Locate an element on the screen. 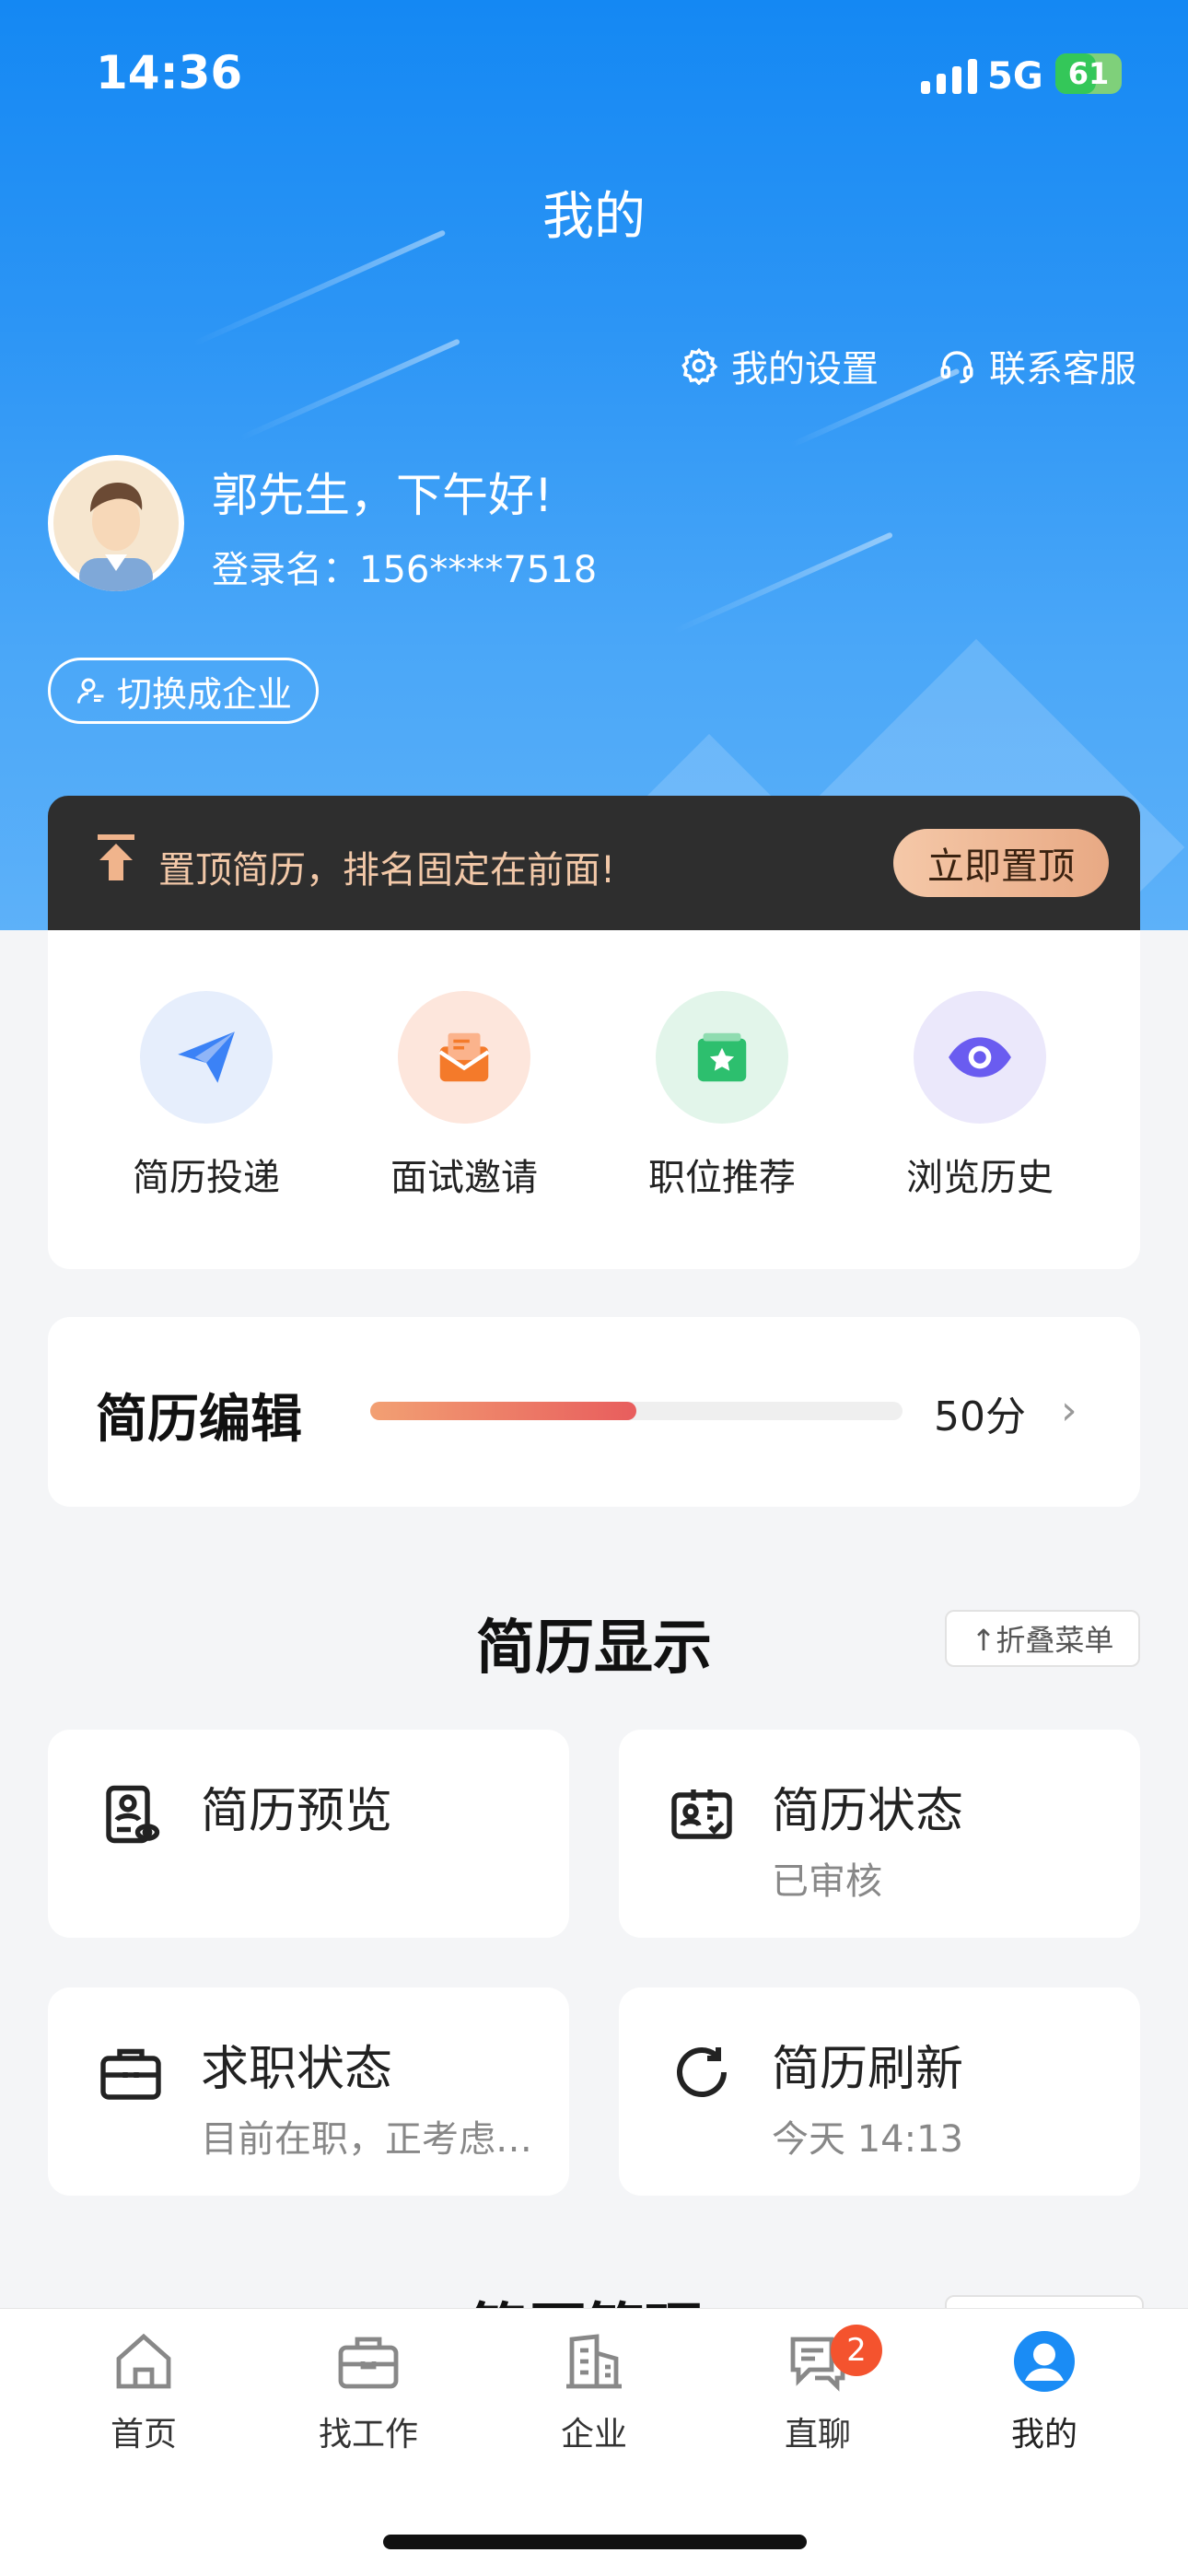  quick-action-browse-history: 浏览历史 is located at coordinates (980, 1096).